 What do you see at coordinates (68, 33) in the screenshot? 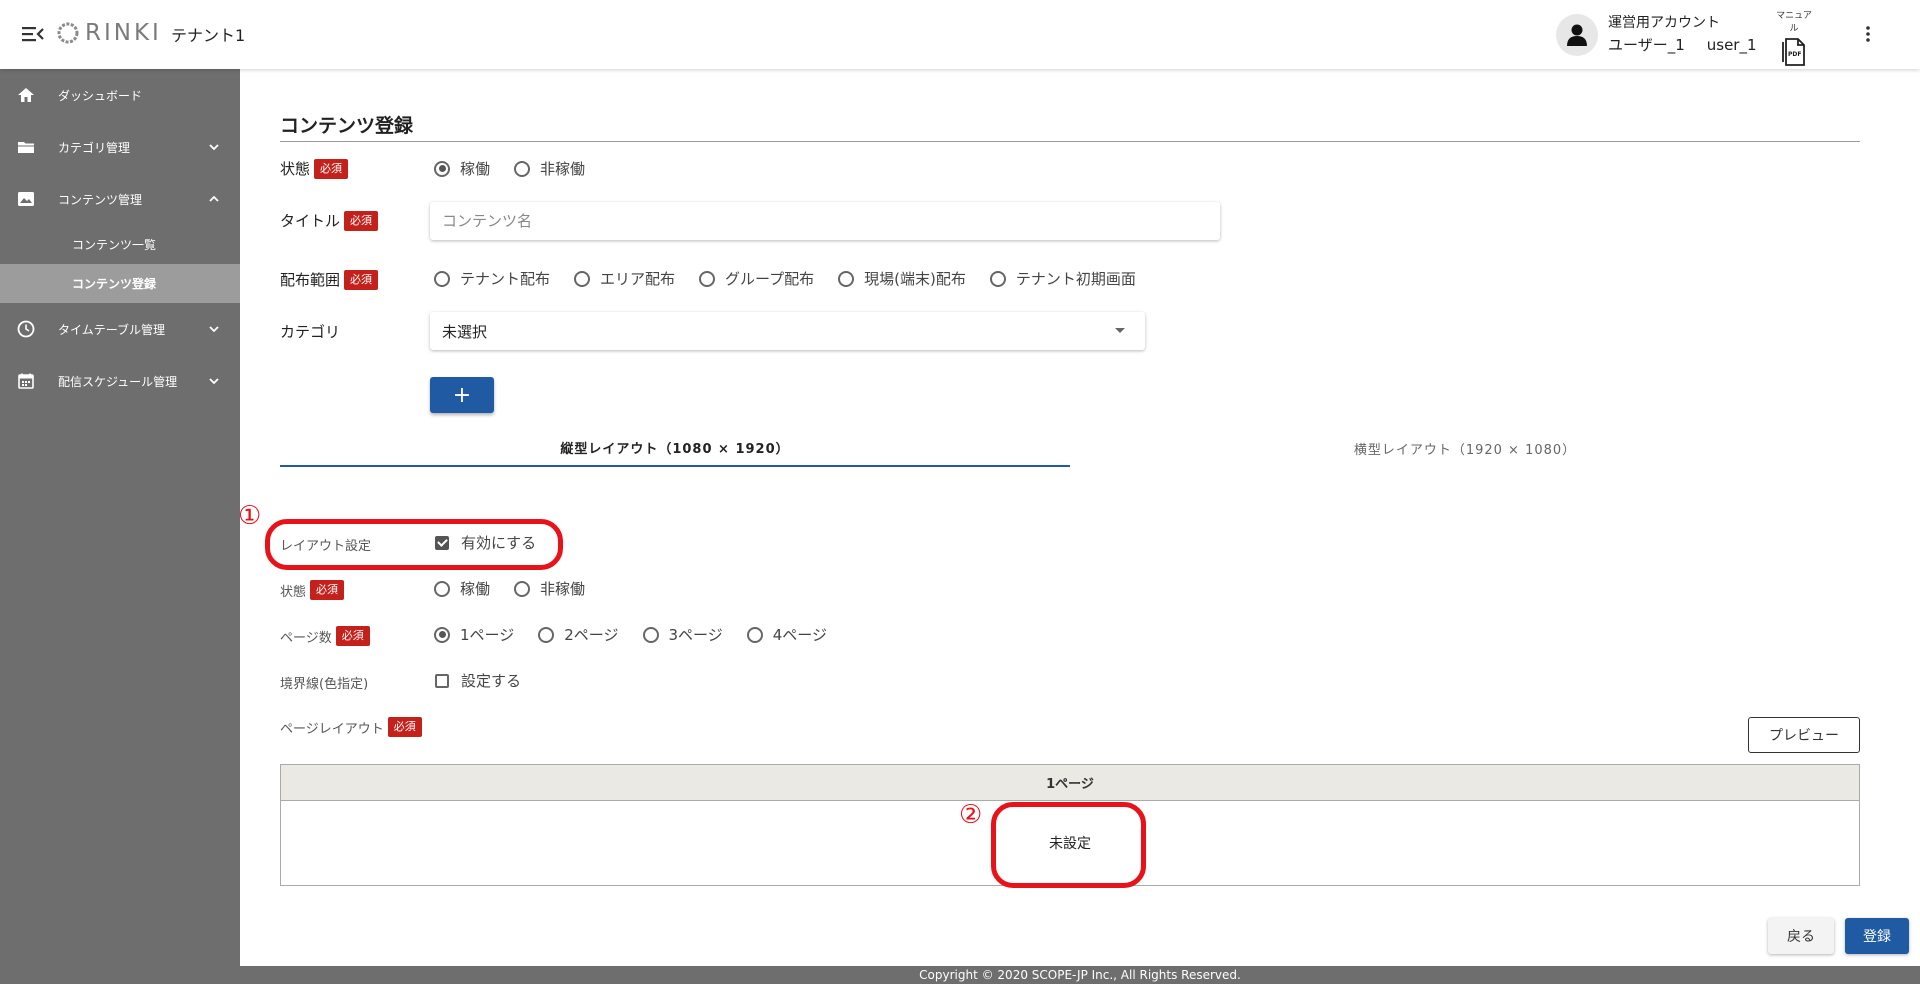
I see `logo-mark-icon` at bounding box center [68, 33].